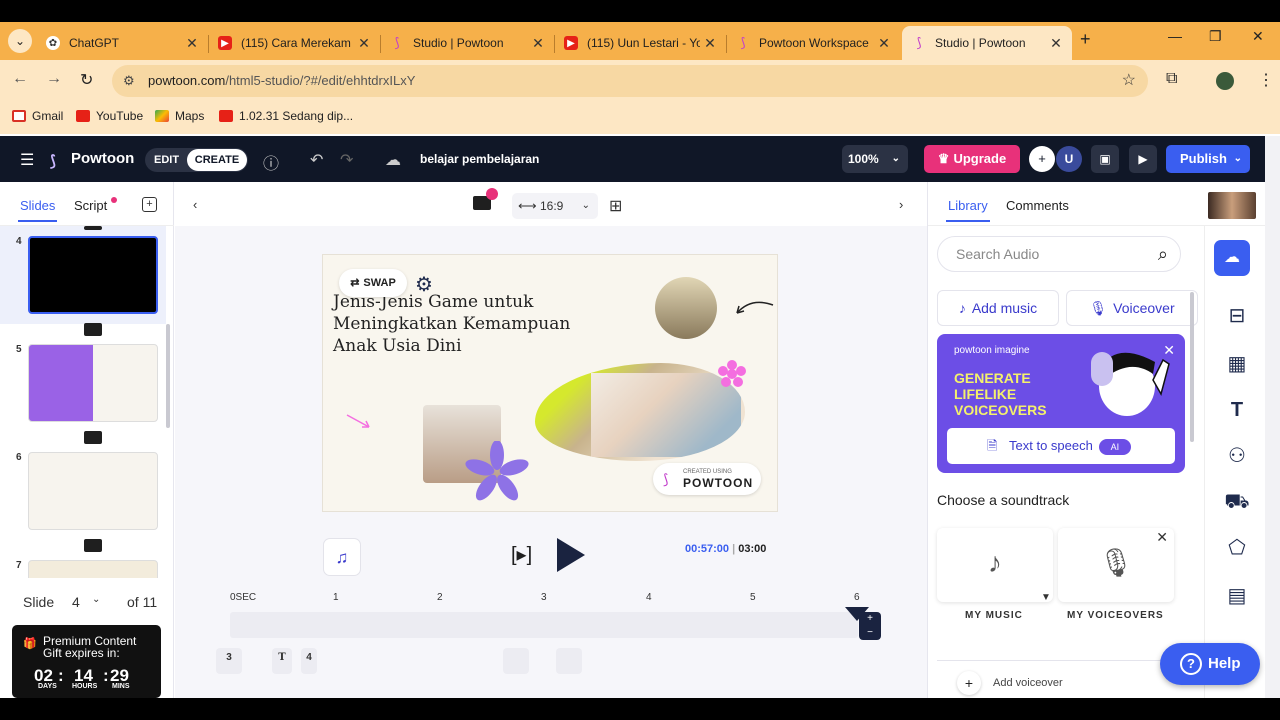 Image resolution: width=1280 pixels, height=720 pixels. Describe the element at coordinates (813, 43) in the screenshot. I see `browser-tab-powtoon-workspace: ⟆ Powtoon Workspace ✕` at that location.